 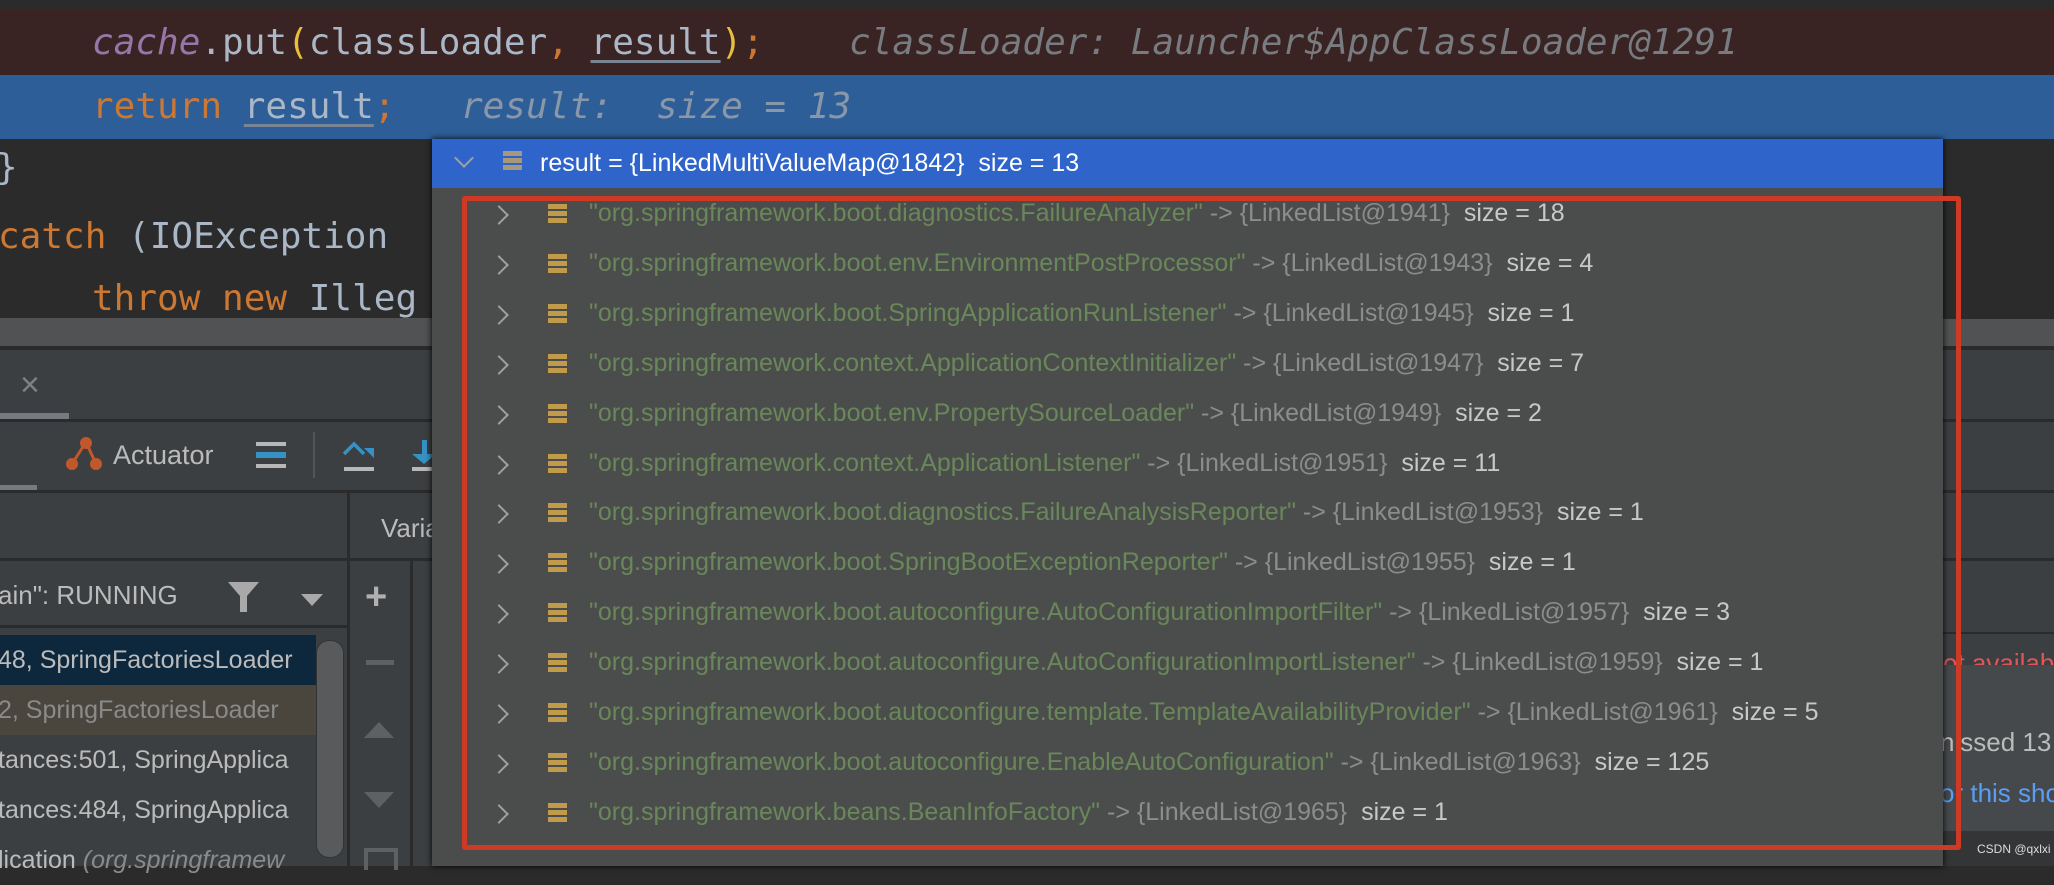 I want to click on frame-item: tances:501, SpringApplica, so click(x=158, y=760).